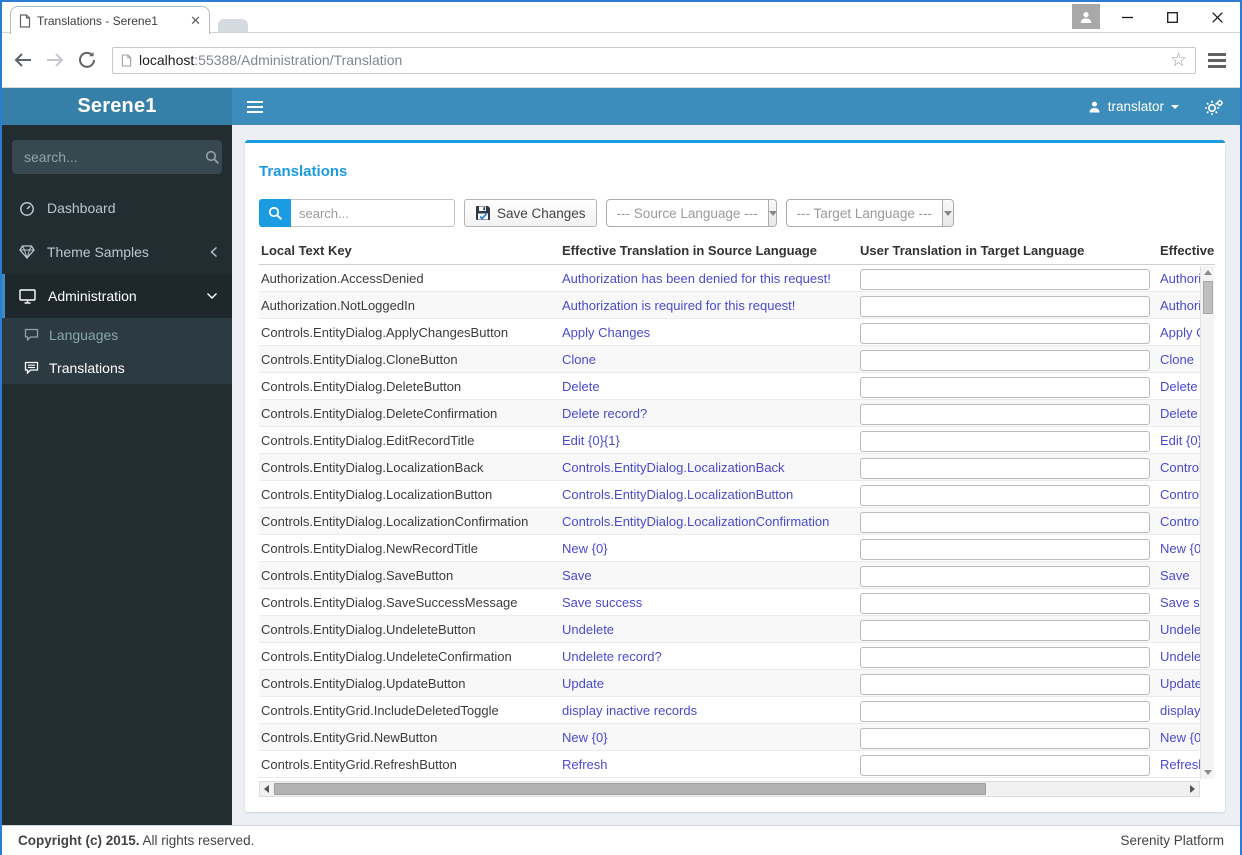 The height and width of the screenshot is (855, 1242). I want to click on vertical-scrollbar, so click(1207, 522).